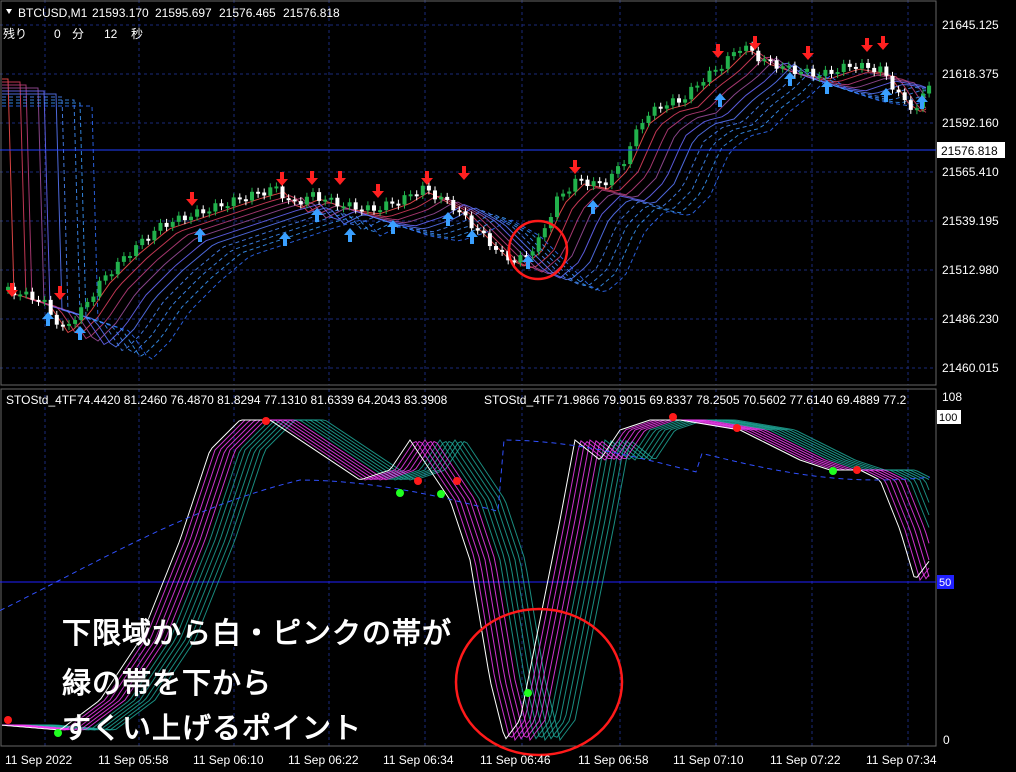 Image resolution: width=1016 pixels, height=772 pixels. Describe the element at coordinates (53, 13) in the screenshot. I see `symbol-label: BTCUSD,M1` at that location.